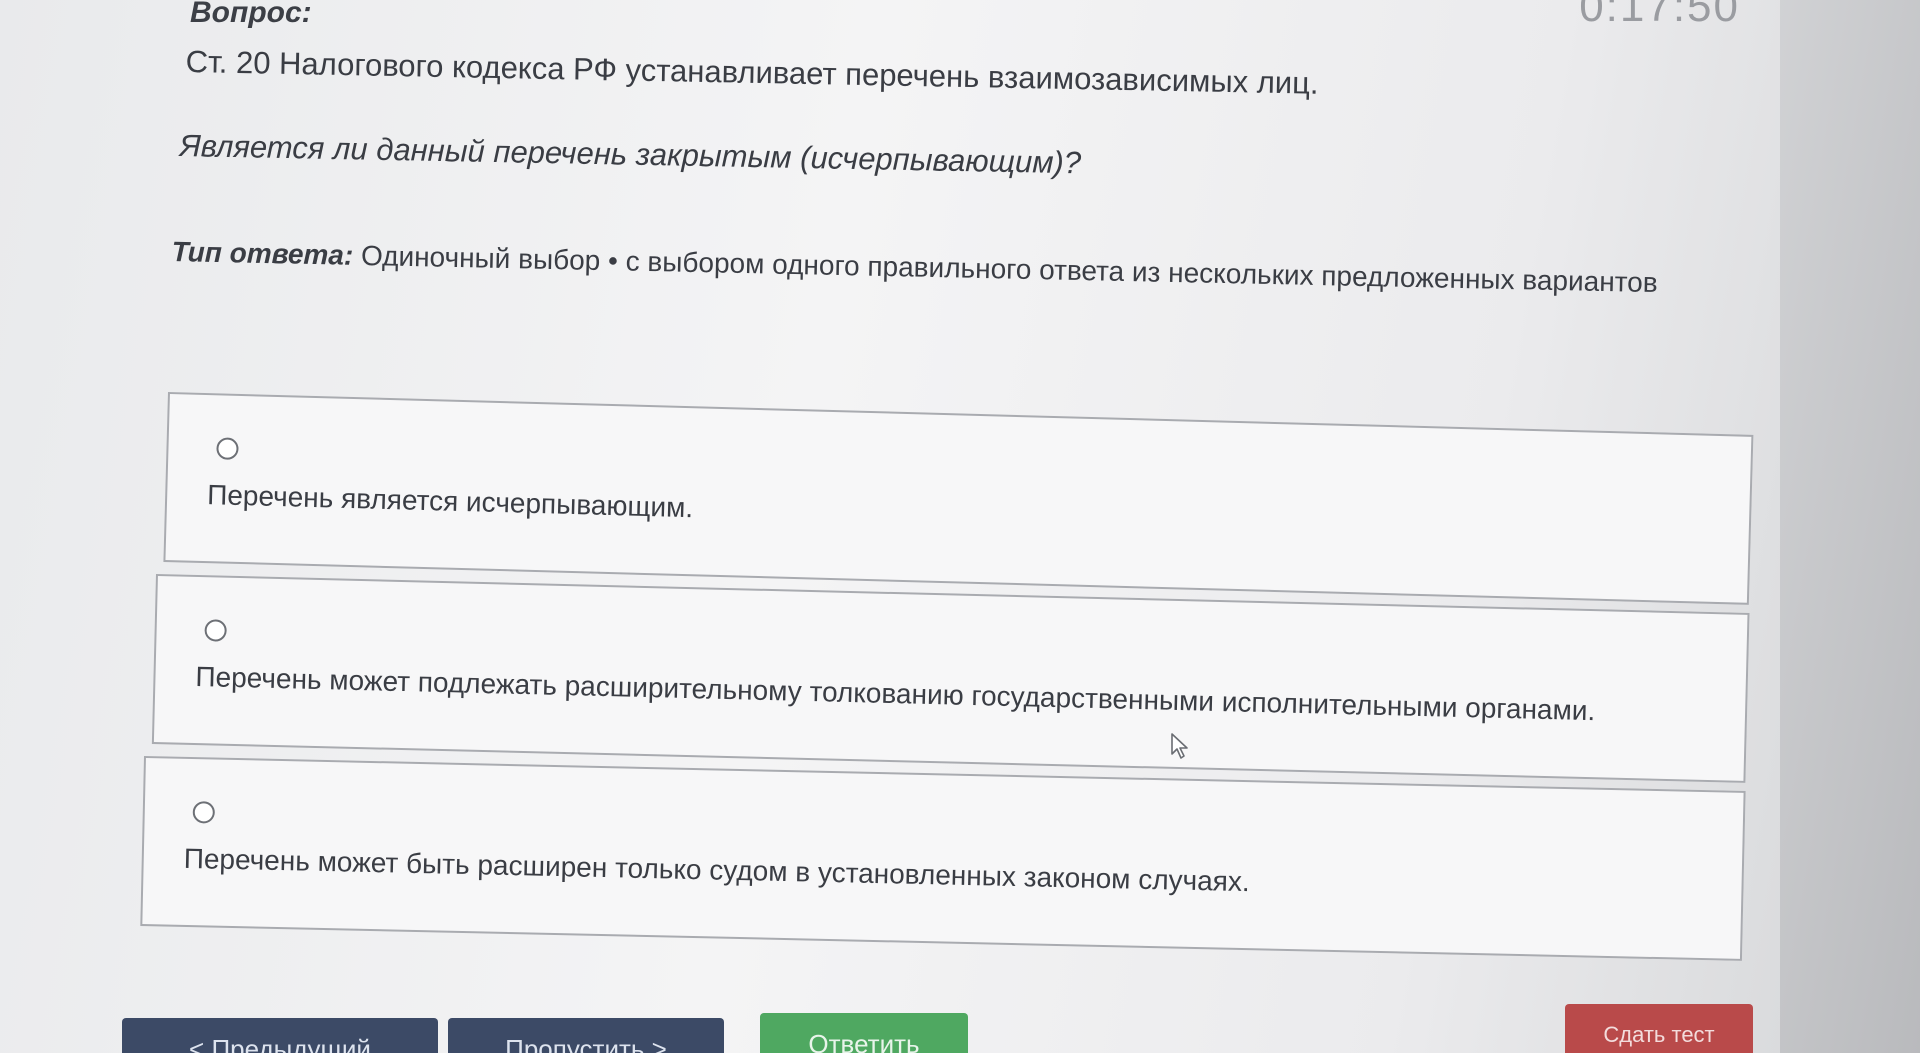 Image resolution: width=1920 pixels, height=1053 pixels. Describe the element at coordinates (586, 1035) in the screenshot. I see `skip-button: Пропустить >` at that location.